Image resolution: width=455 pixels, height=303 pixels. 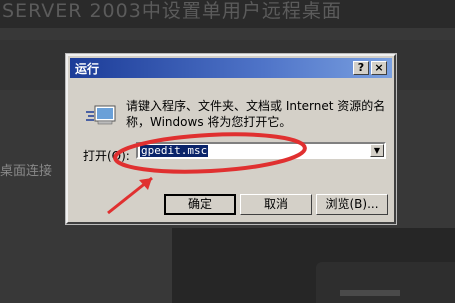 I want to click on background-side-text: 桌面连接, so click(x=26, y=171).